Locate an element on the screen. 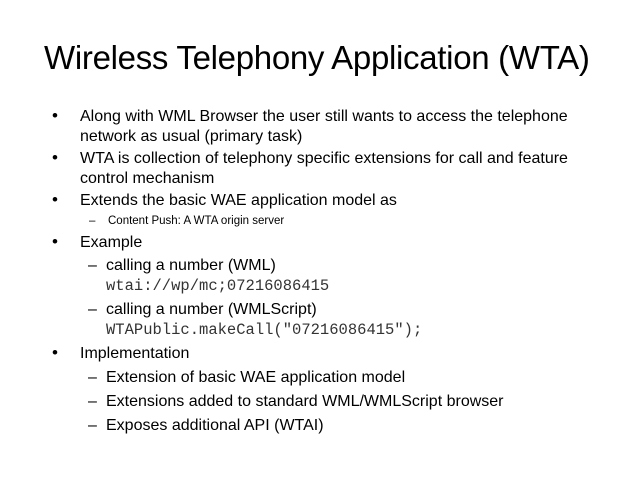 The image size is (638, 478). bullet-4-sub-2-label: calling a number (WMLScript) is located at coordinates (211, 309).